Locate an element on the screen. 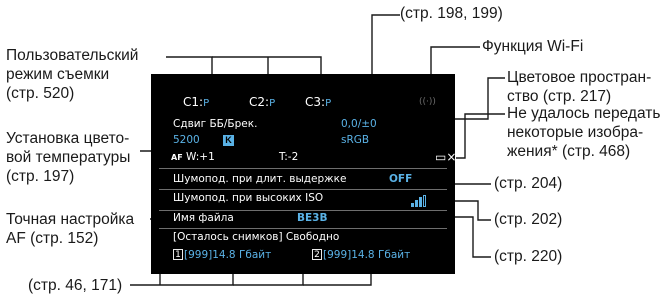  callout-file-name: (стр. 220) is located at coordinates (528, 256).